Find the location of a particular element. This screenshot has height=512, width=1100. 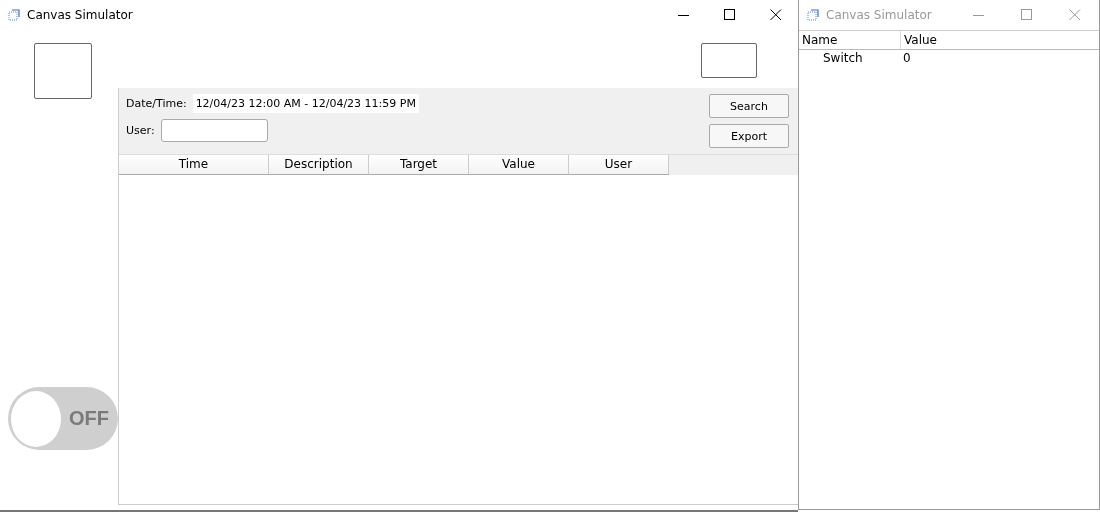

property-value: 0 is located at coordinates (907, 58).